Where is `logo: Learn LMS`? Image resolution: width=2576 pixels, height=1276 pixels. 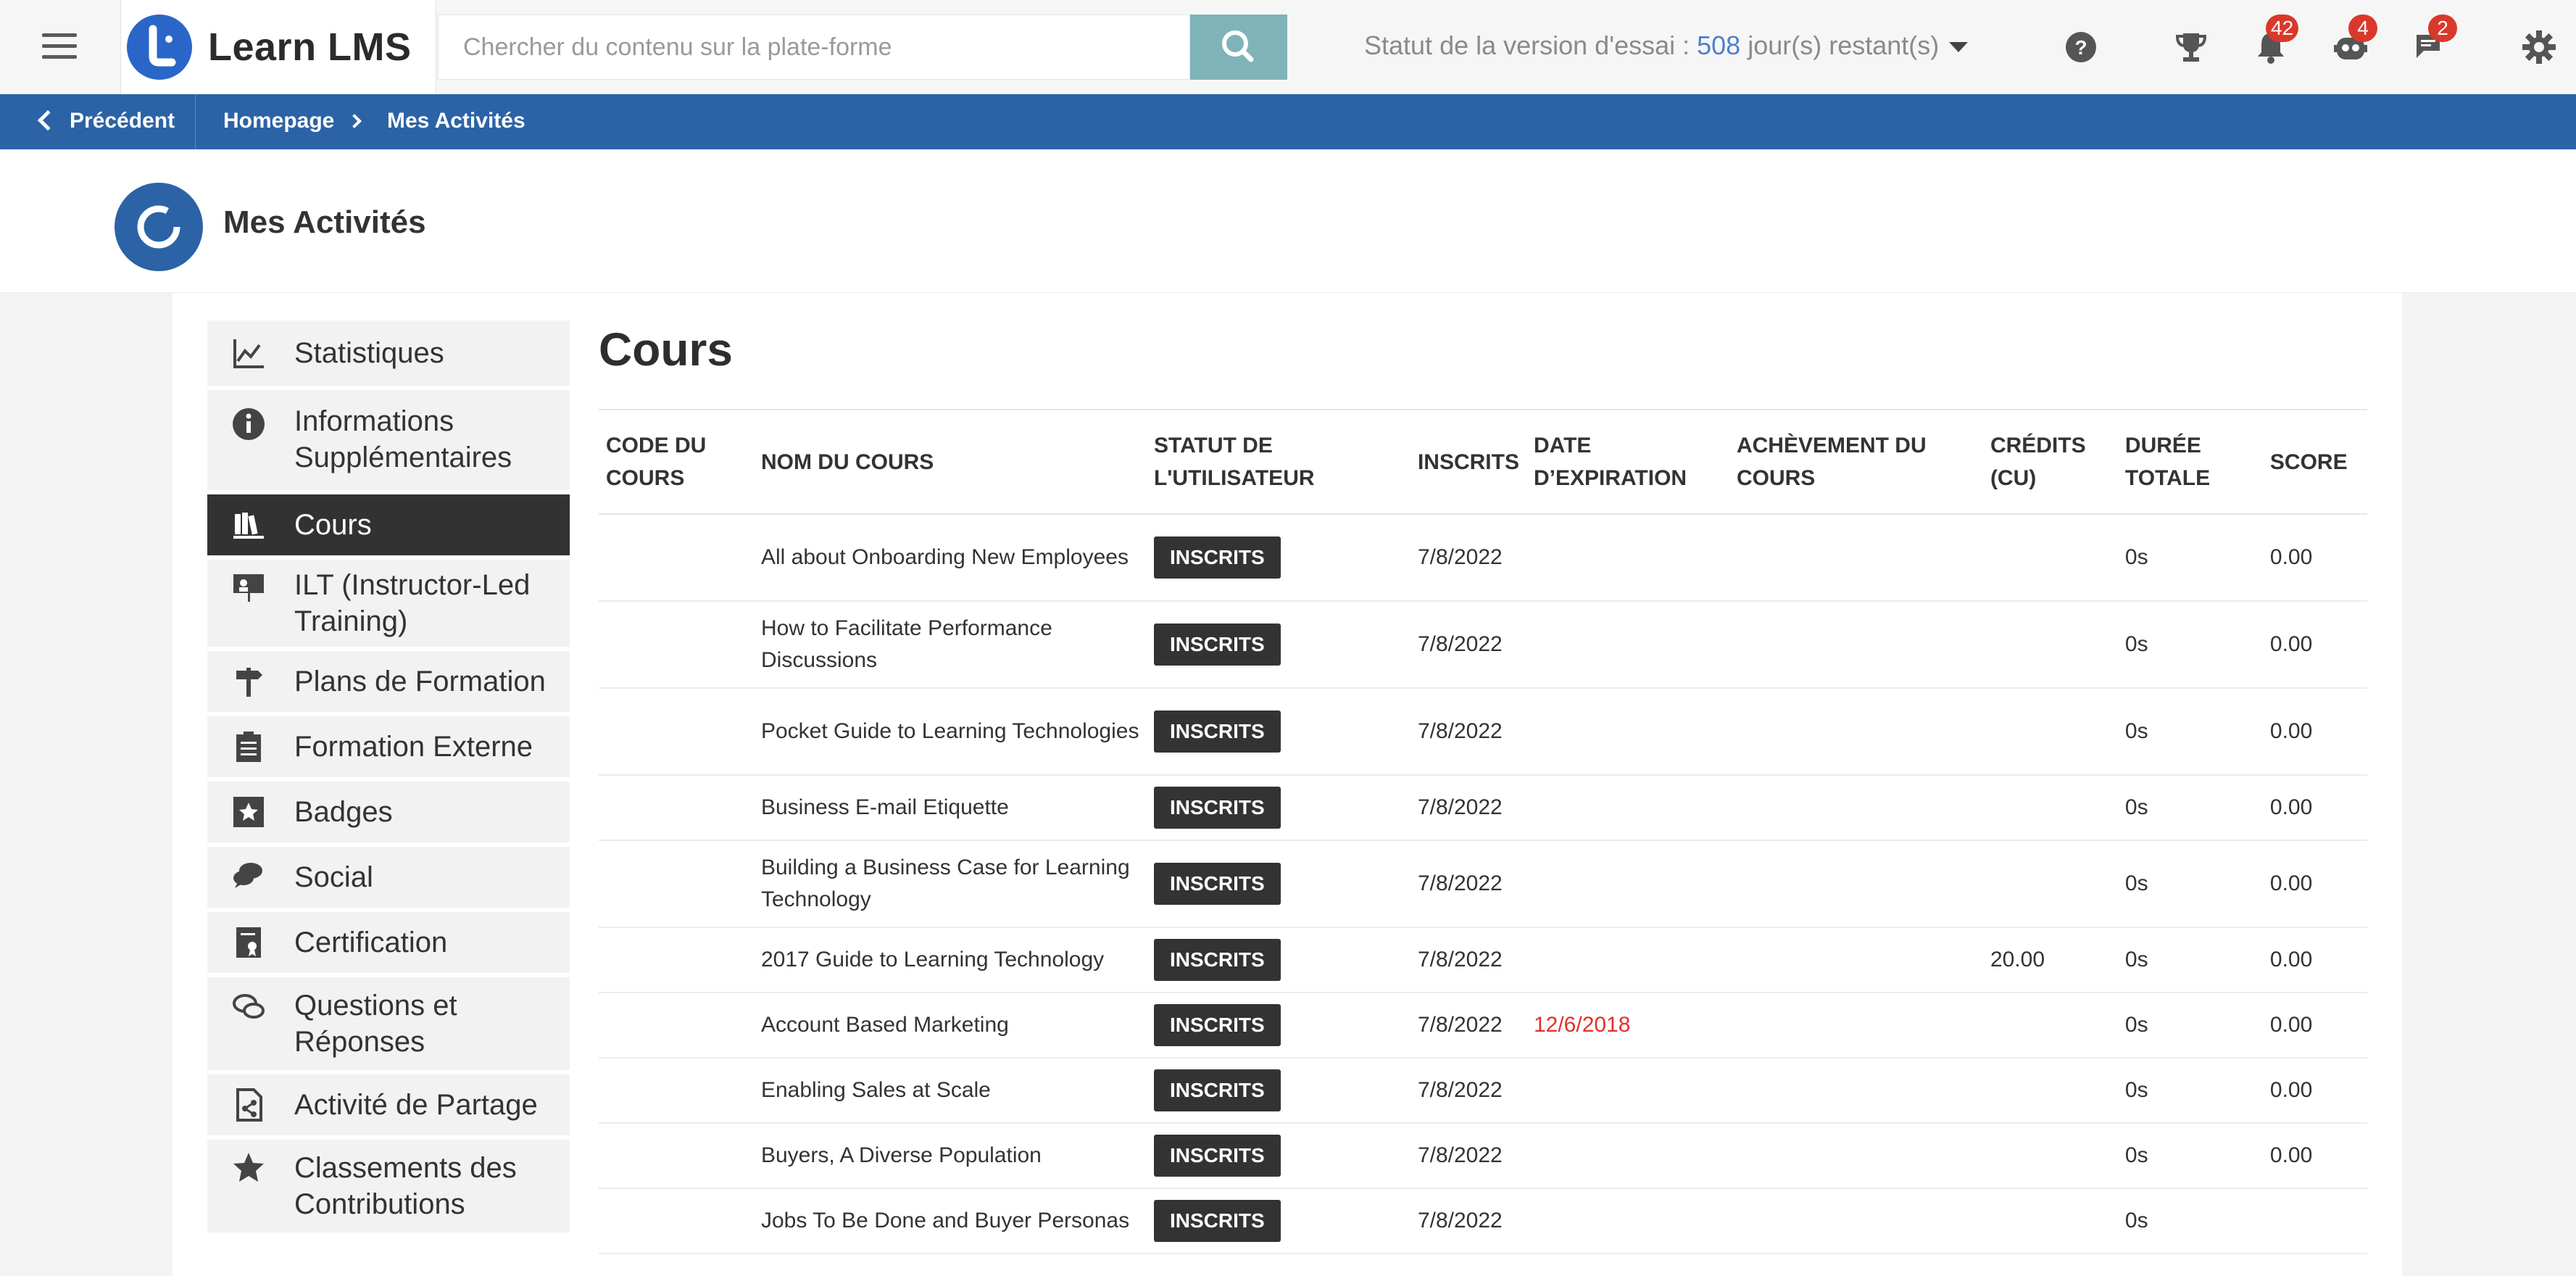
logo: Learn LMS is located at coordinates (278, 47).